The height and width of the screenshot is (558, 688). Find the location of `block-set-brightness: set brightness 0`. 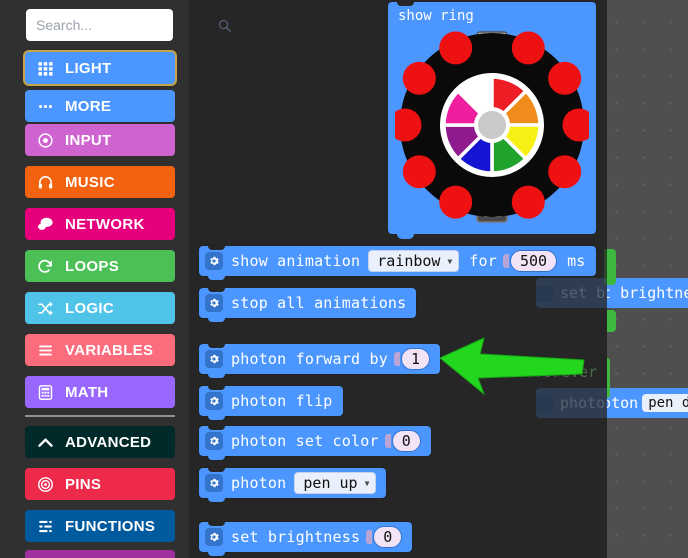

block-set-brightness: set brightness 0 is located at coordinates (306, 539).